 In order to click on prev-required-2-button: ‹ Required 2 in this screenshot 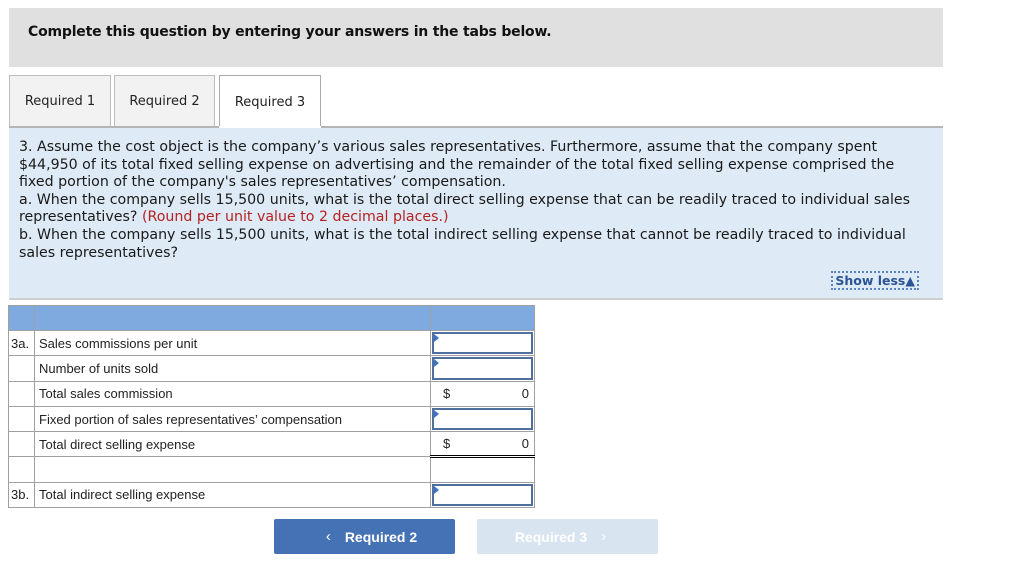, I will do `click(364, 536)`.